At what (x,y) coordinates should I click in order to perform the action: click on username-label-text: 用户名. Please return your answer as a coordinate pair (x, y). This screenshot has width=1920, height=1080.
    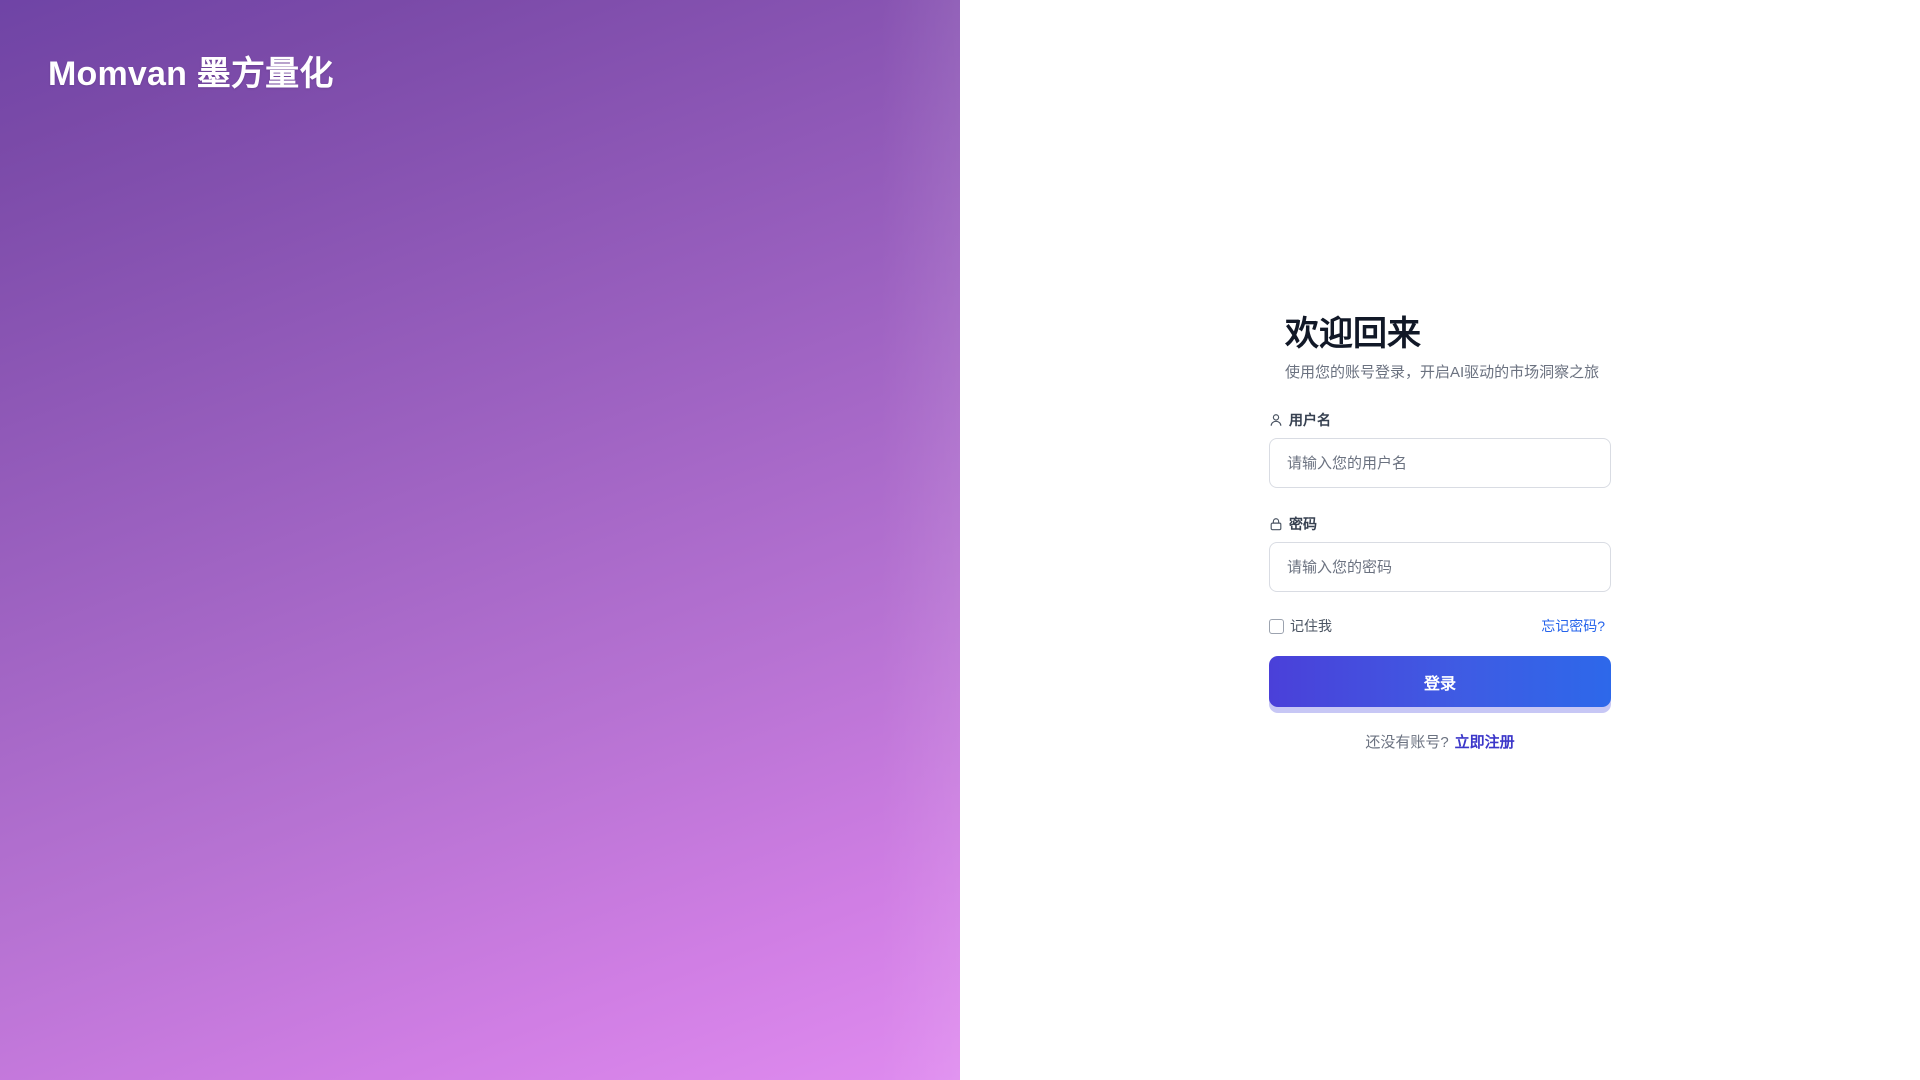
    Looking at the image, I should click on (1310, 420).